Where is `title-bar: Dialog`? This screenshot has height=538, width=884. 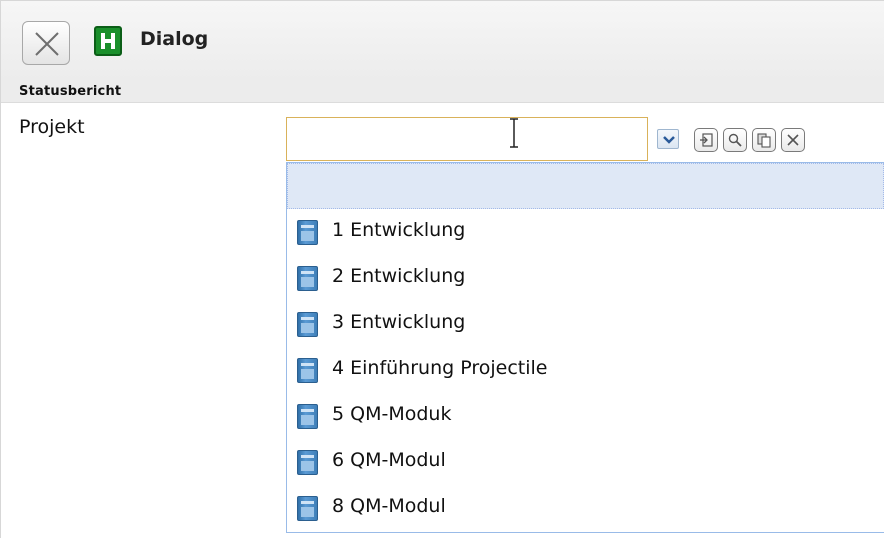 title-bar: Dialog is located at coordinates (442, 41).